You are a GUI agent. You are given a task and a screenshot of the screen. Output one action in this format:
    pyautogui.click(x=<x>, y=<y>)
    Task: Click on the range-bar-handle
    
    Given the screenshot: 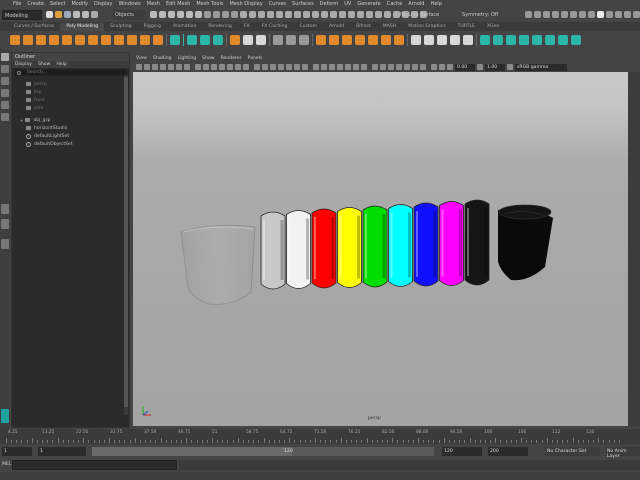 What is the action you would take?
    pyautogui.click(x=192, y=451)
    